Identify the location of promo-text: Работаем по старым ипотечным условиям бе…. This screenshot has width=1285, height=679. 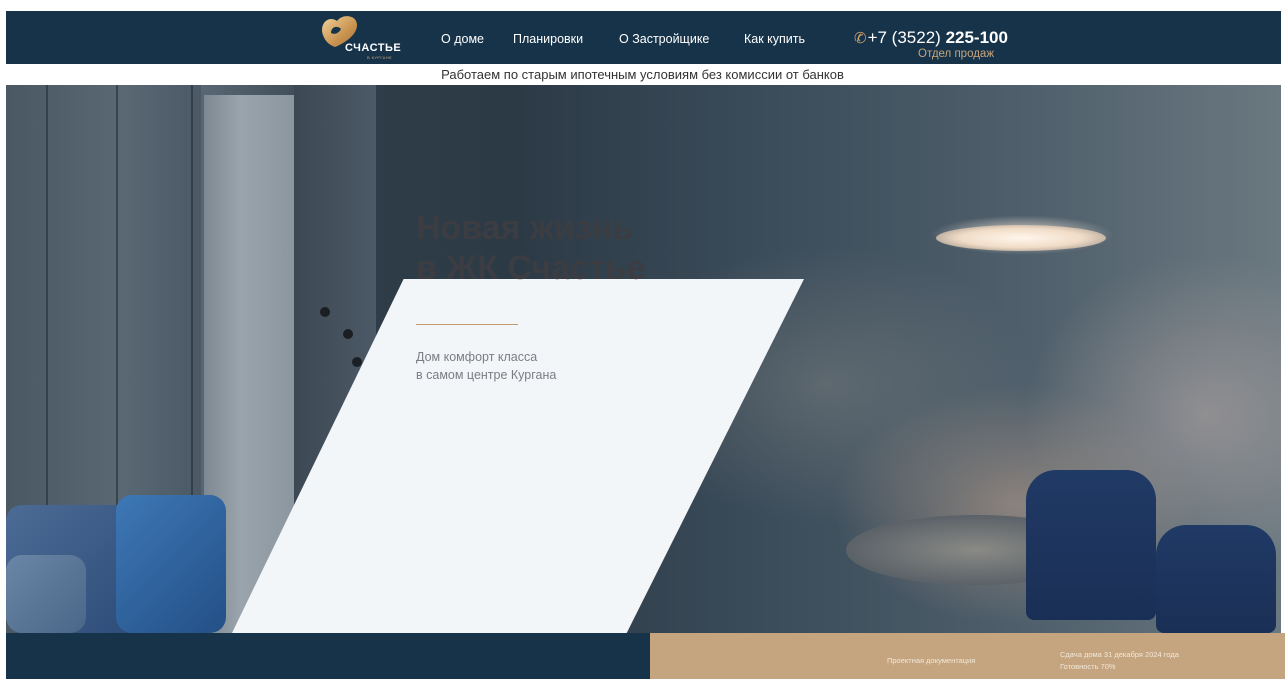
(642, 74).